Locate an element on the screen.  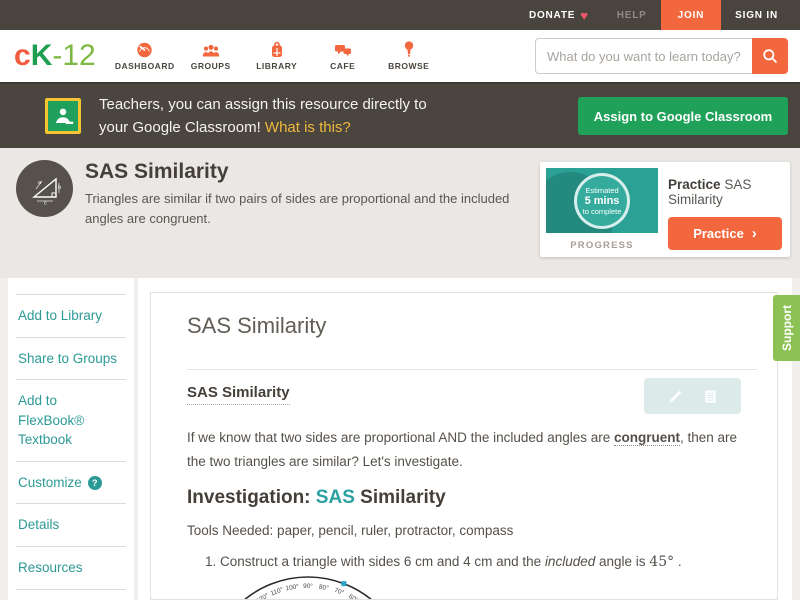
nav-dashboard-label: DASHBOARD is located at coordinates (144, 65).